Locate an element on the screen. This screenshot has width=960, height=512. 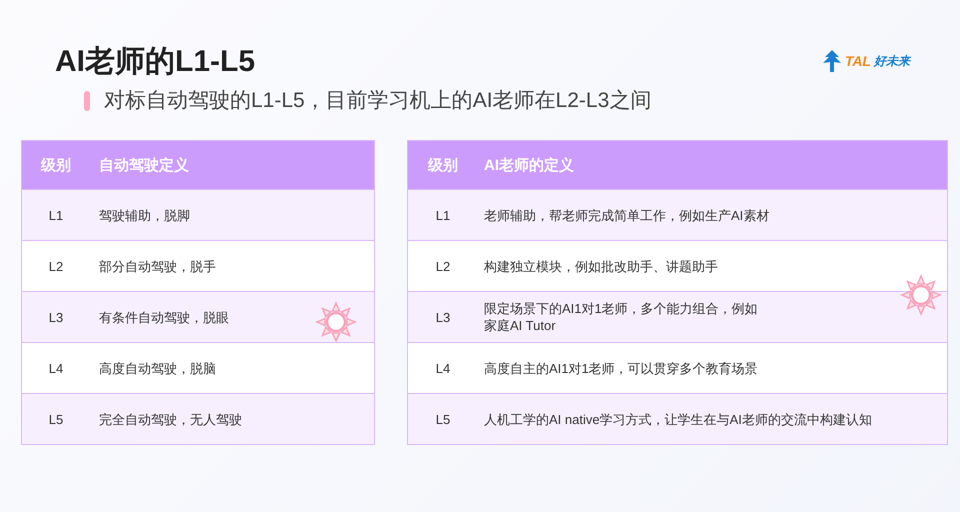
table-cell-text: 完全自动驾驶，无人驾驶 is located at coordinates (170, 419).